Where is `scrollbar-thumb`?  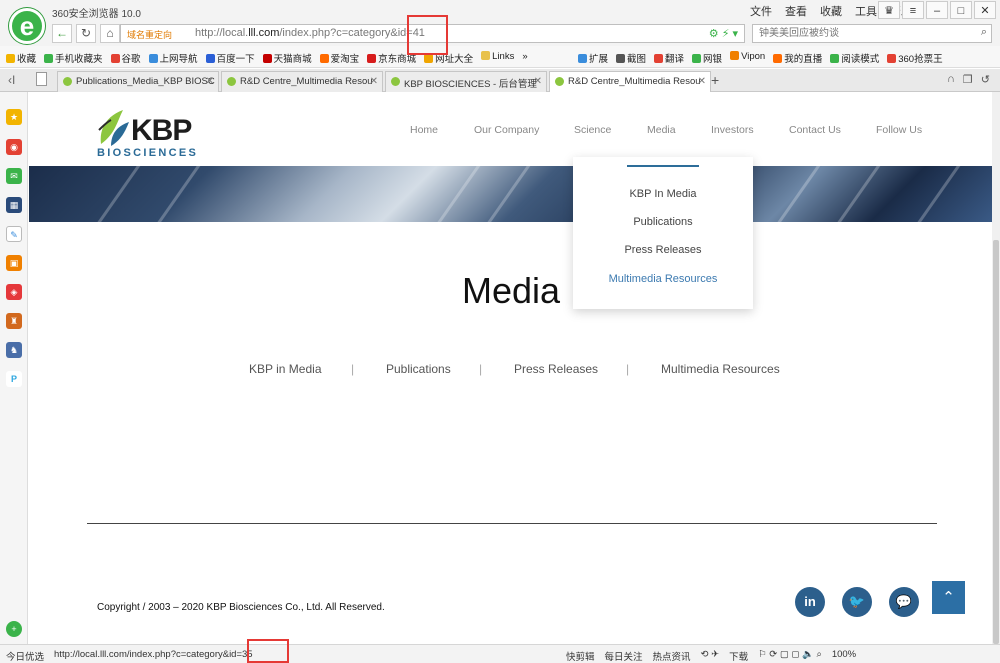
scrollbar-thumb is located at coordinates (996, 442).